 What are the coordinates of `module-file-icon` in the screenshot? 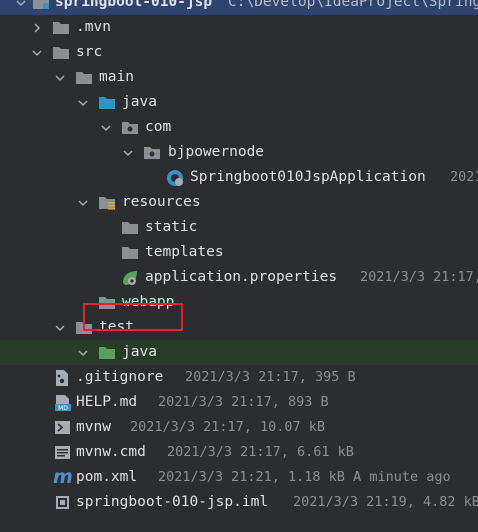 It's located at (63, 502).